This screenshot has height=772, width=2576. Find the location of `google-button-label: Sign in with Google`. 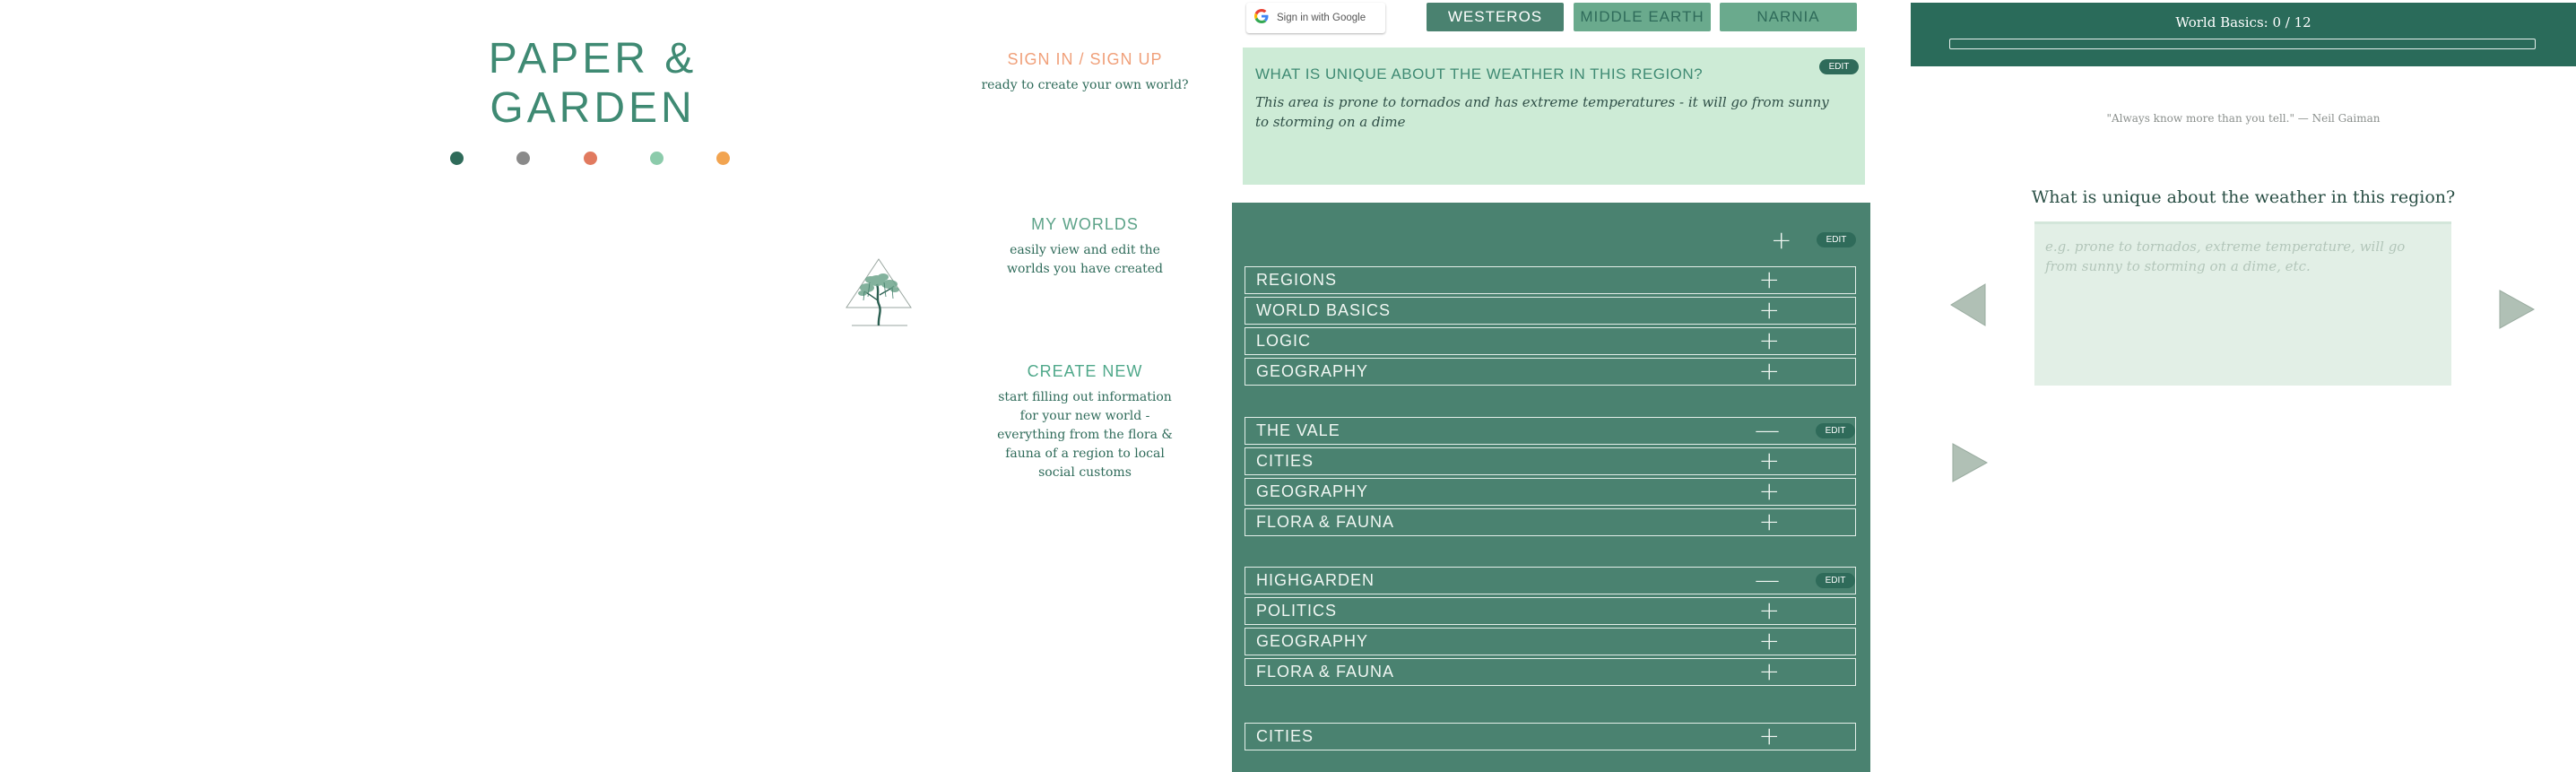

google-button-label: Sign in with Google is located at coordinates (1321, 18).